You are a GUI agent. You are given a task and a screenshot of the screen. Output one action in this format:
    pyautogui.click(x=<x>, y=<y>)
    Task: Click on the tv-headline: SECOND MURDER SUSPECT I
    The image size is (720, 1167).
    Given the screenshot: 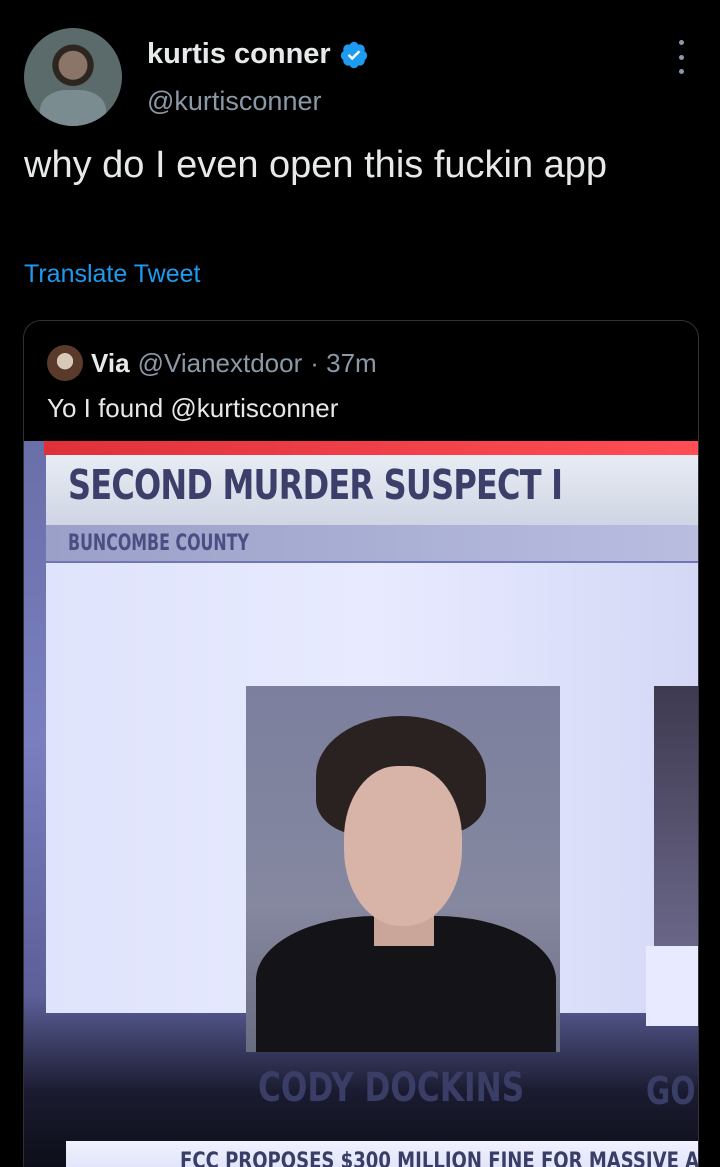 What is the action you would take?
    pyautogui.click(x=315, y=485)
    